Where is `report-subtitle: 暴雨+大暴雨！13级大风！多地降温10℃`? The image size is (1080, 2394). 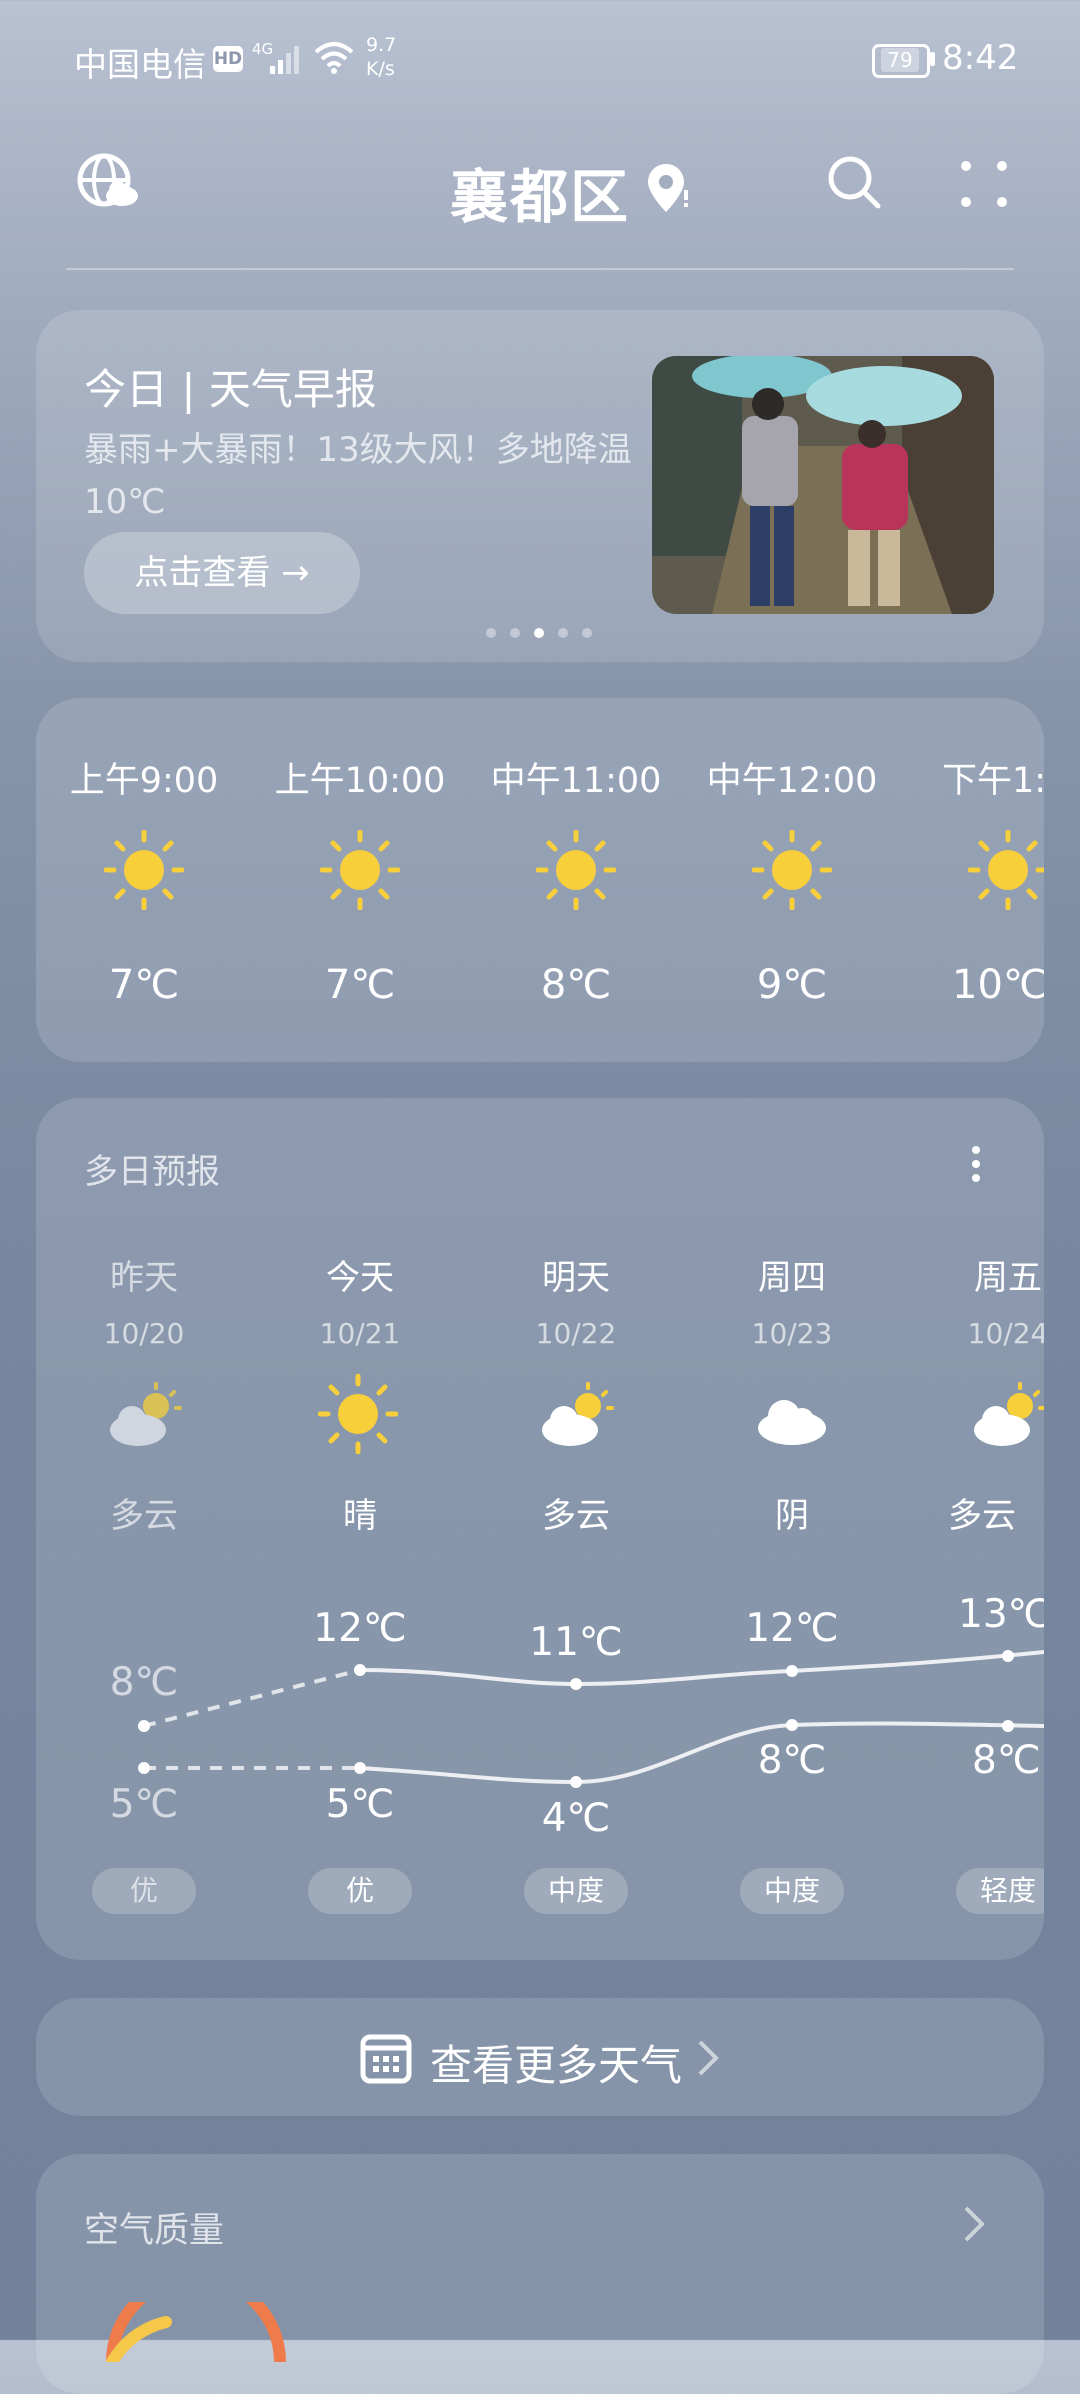 report-subtitle: 暴雨+大暴雨！13级大风！多地降温10℃ is located at coordinates (358, 476).